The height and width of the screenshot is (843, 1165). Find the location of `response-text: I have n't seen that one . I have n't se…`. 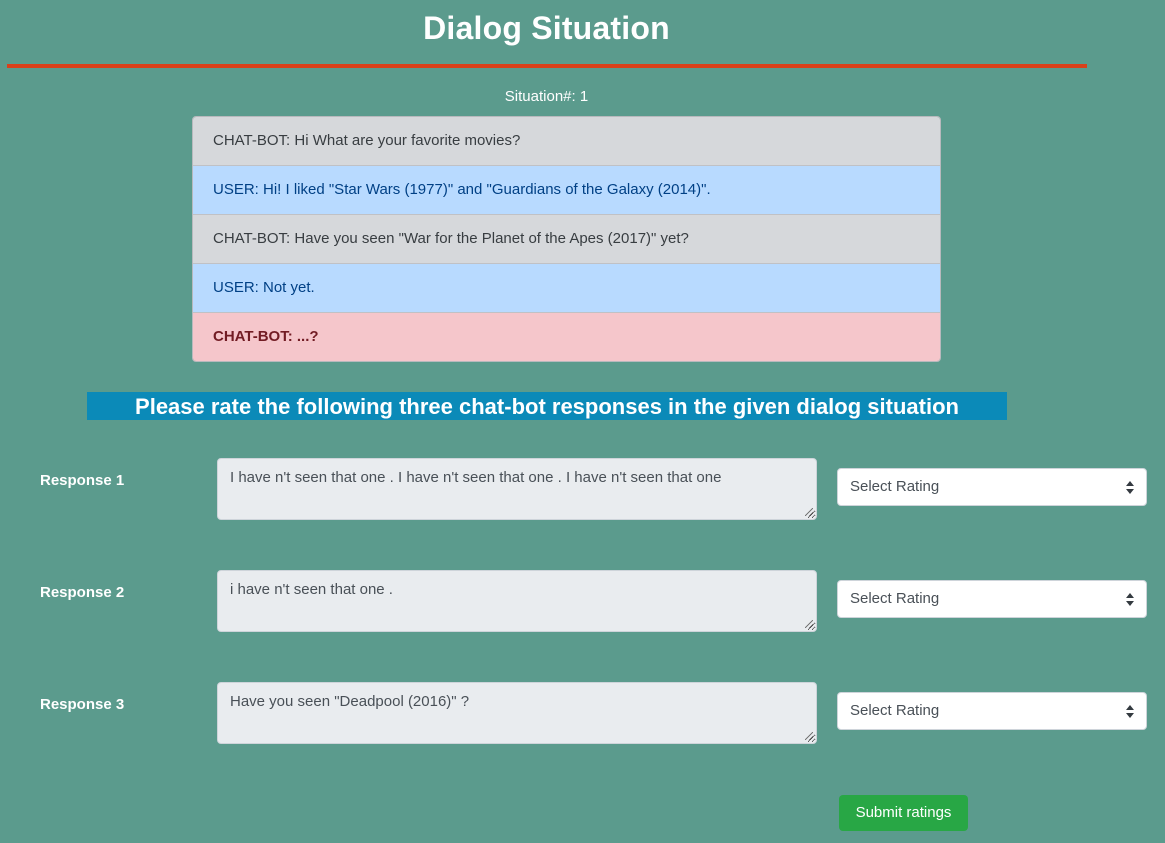

response-text: I have n't seen that one . I have n't se… is located at coordinates (476, 477).